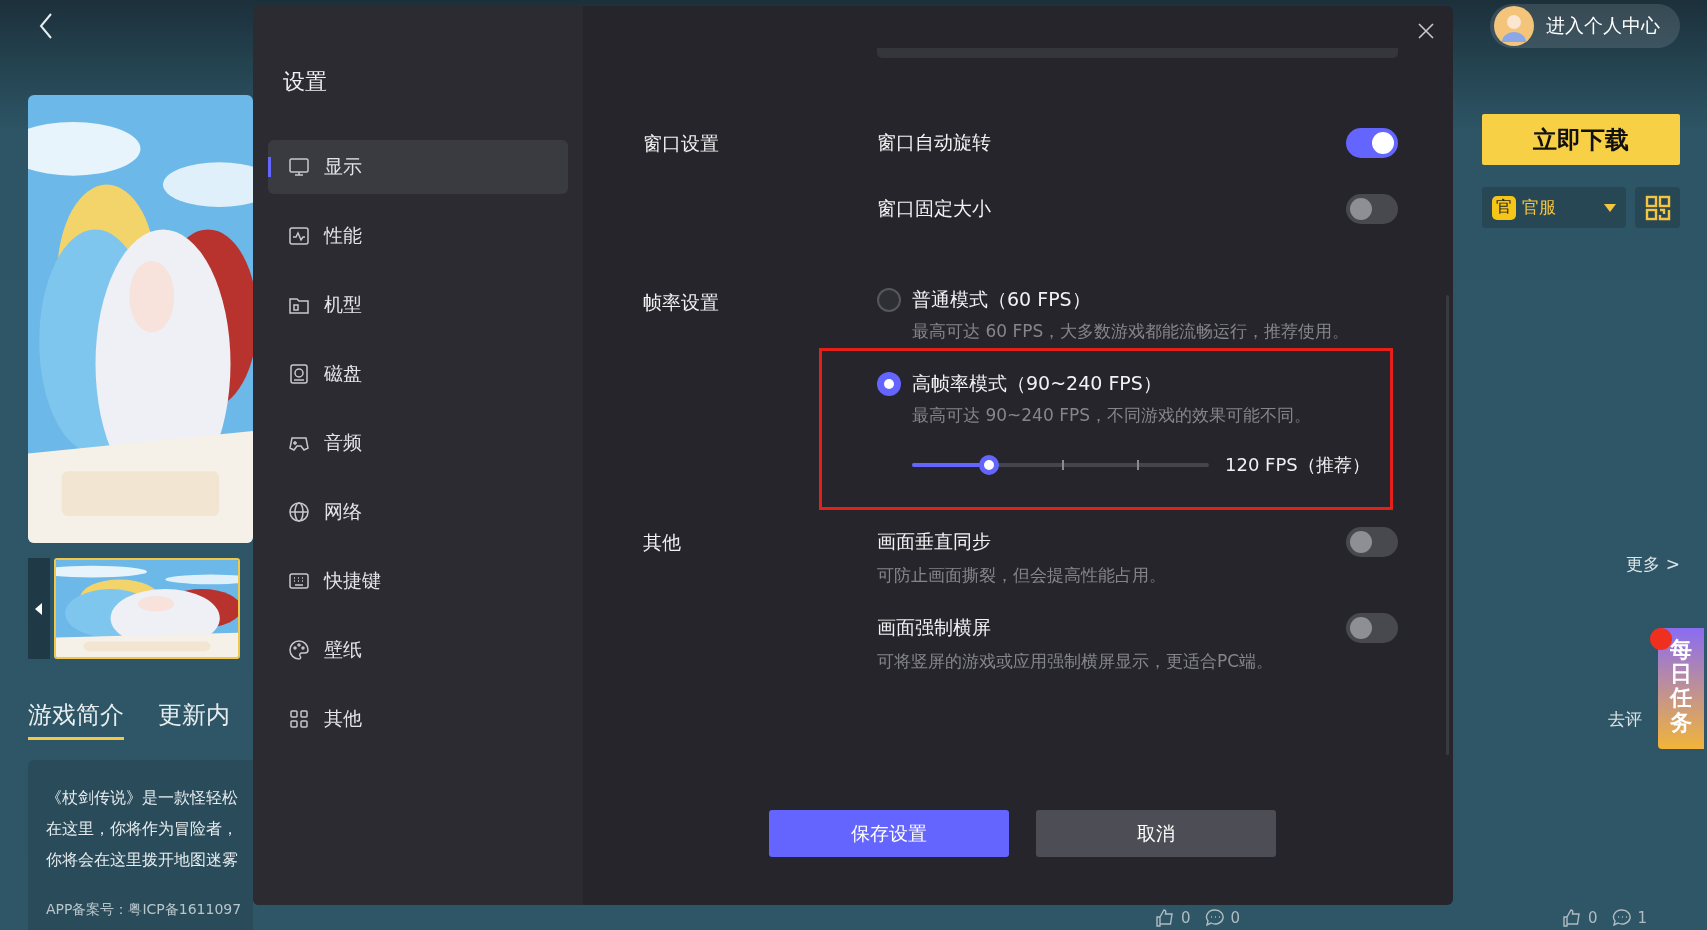 Image resolution: width=1707 pixels, height=930 pixels. Describe the element at coordinates (989, 465) in the screenshot. I see `slider-handle` at that location.